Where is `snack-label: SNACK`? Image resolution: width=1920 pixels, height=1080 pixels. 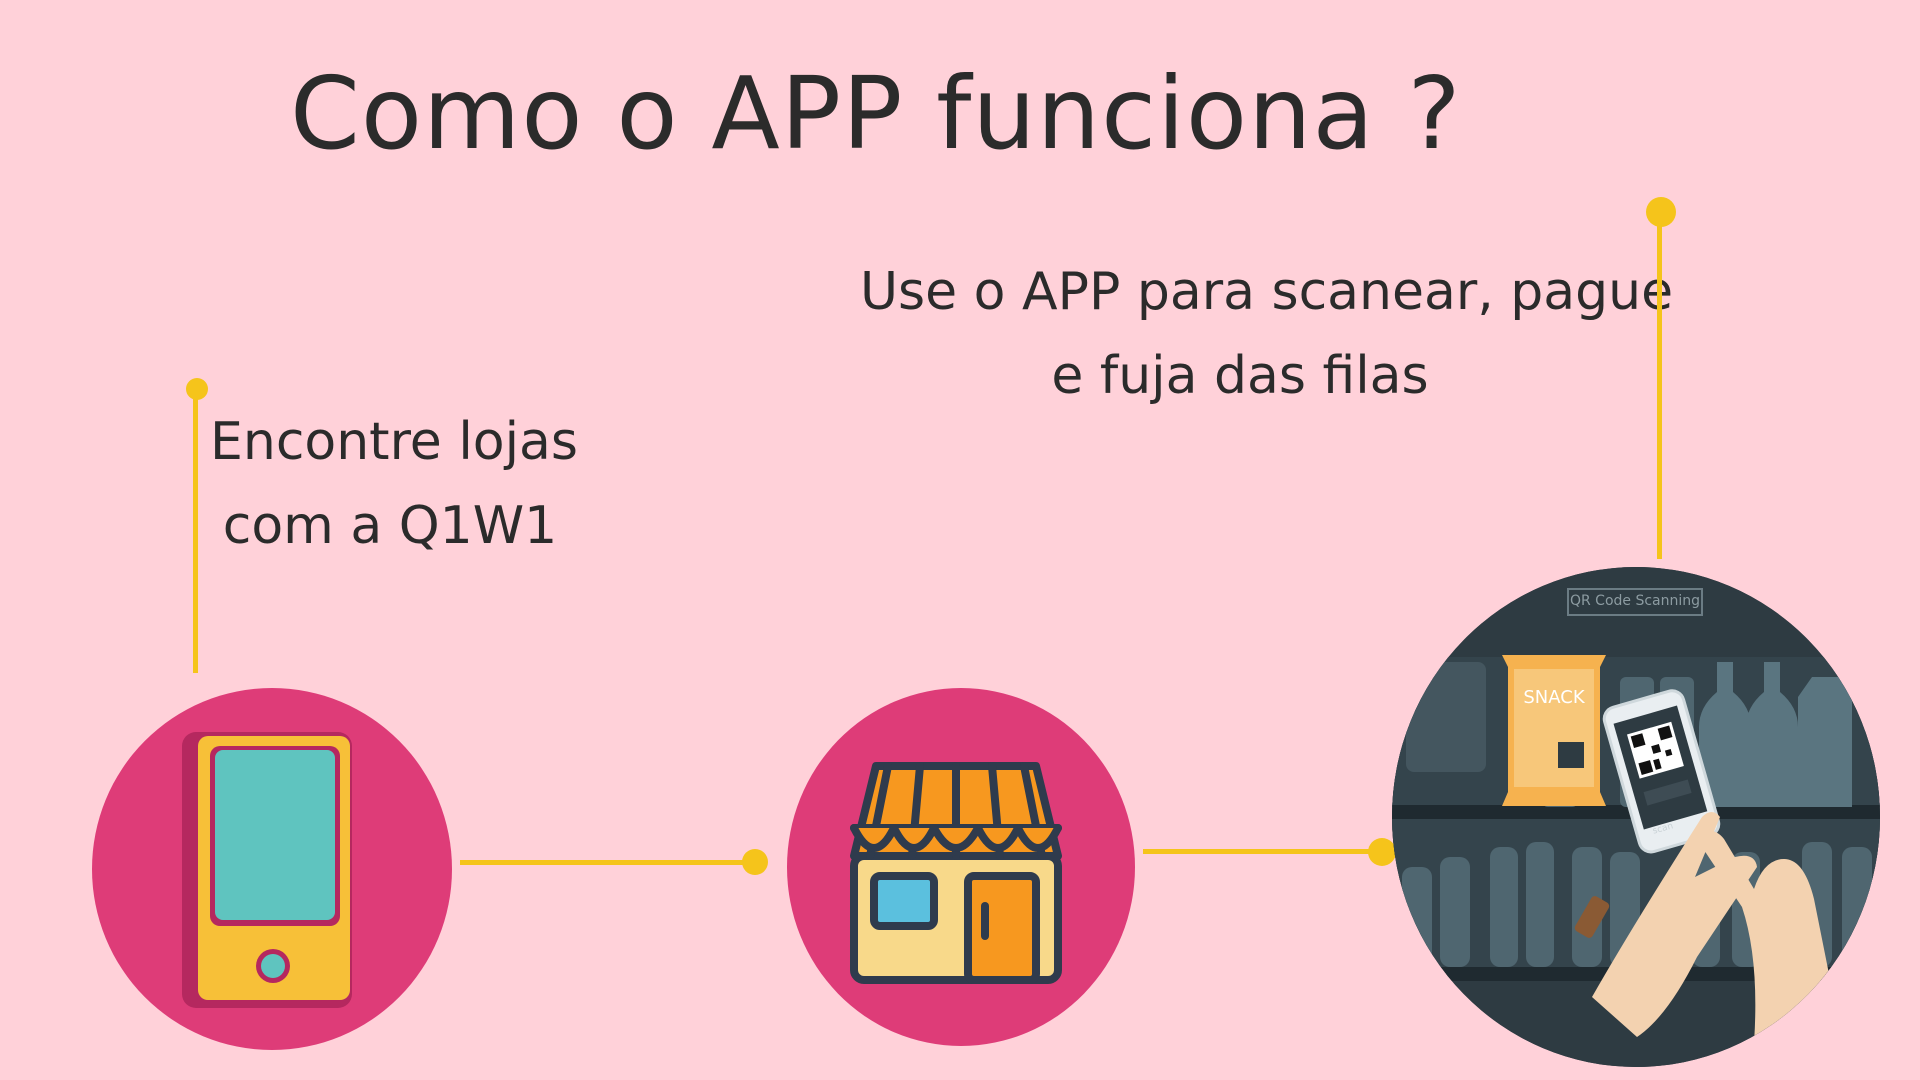 snack-label: SNACK is located at coordinates (1554, 697).